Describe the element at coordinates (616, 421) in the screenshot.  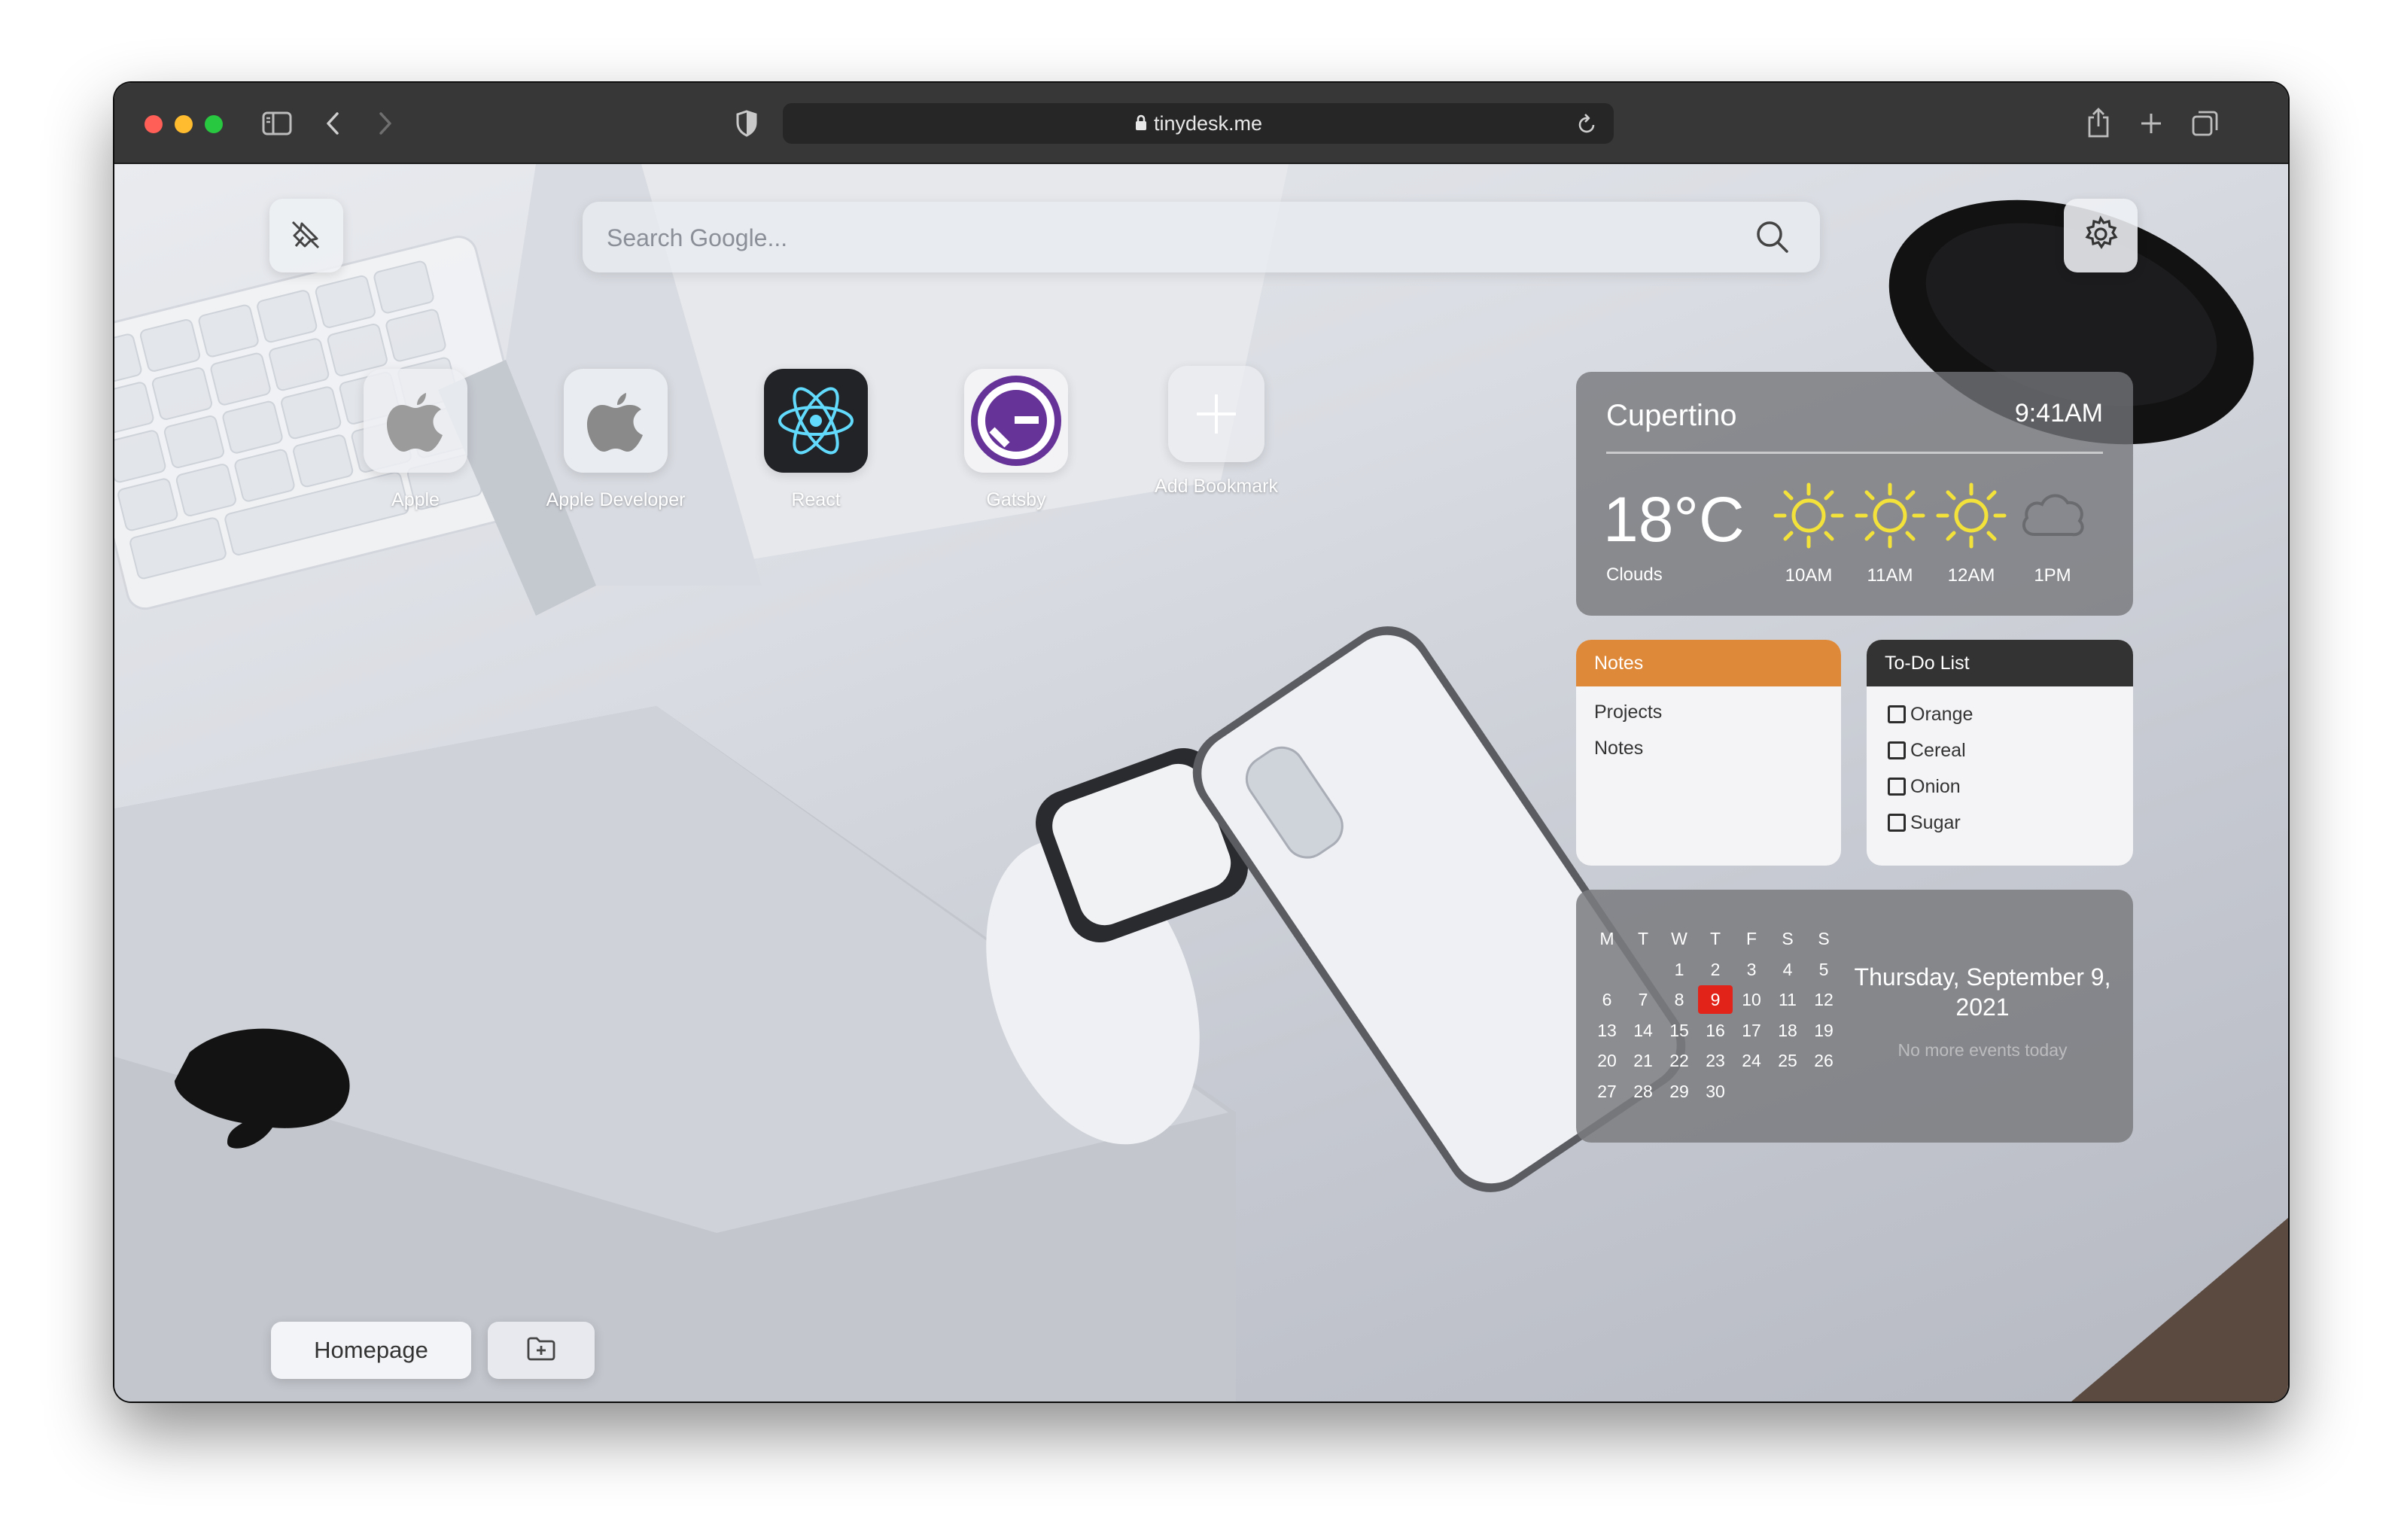
I see `apple-icon` at that location.